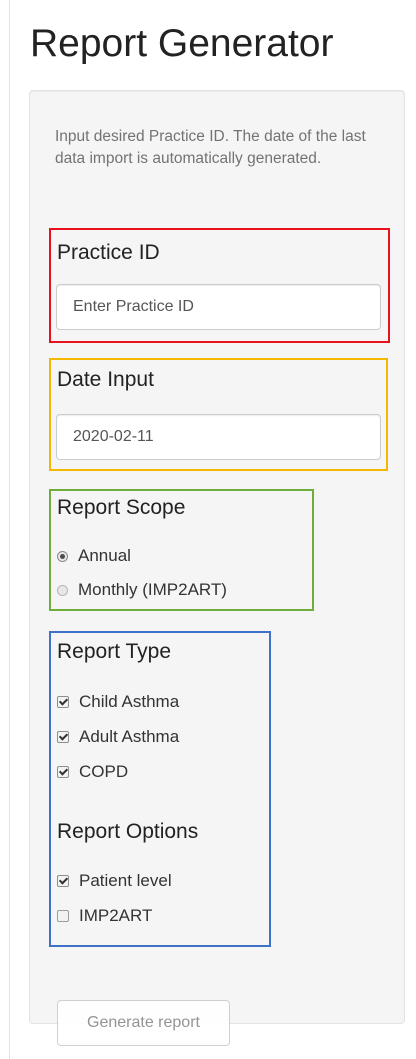 The image size is (416, 1059). I want to click on left-frame-edge, so click(5, 529).